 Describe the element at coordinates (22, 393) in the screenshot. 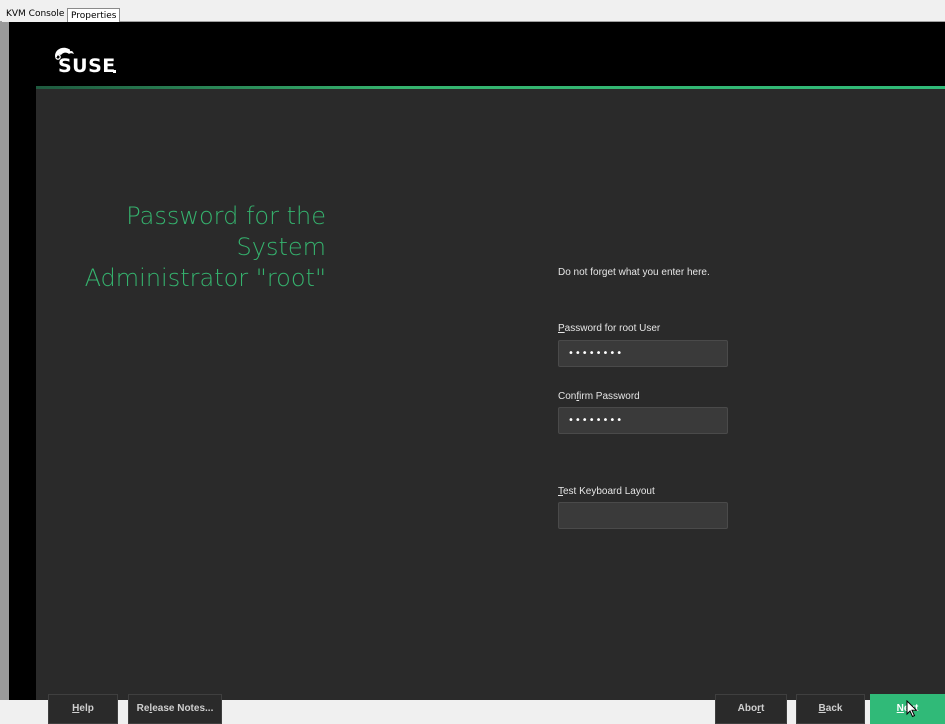

I see `left-border` at that location.